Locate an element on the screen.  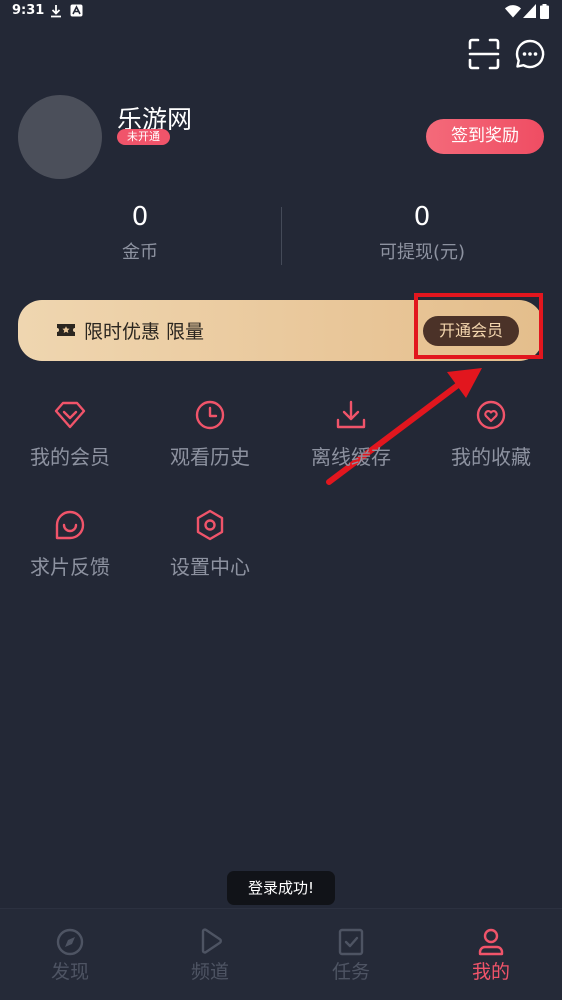
coins-label: 金币 is located at coordinates (140, 252).